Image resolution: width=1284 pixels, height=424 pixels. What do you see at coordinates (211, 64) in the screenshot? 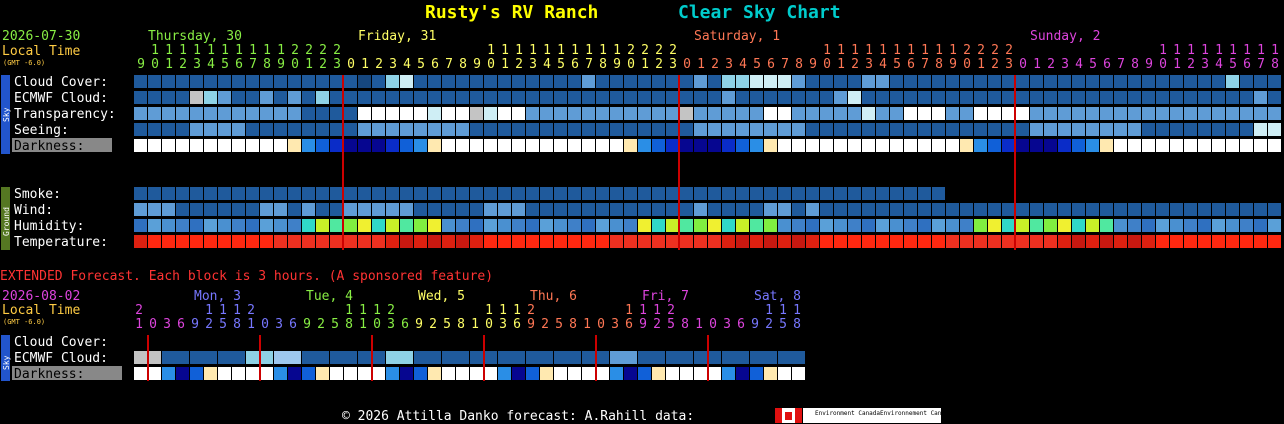
I see `hour-ones: 4` at bounding box center [211, 64].